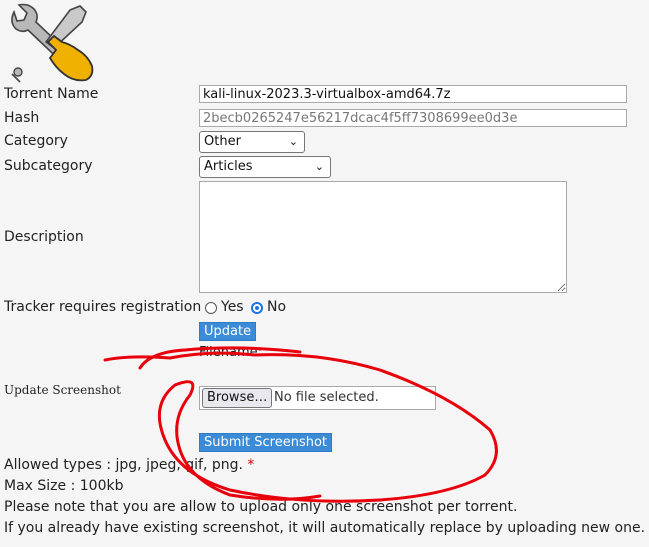 The image size is (649, 547). I want to click on update-button: Update, so click(228, 331).